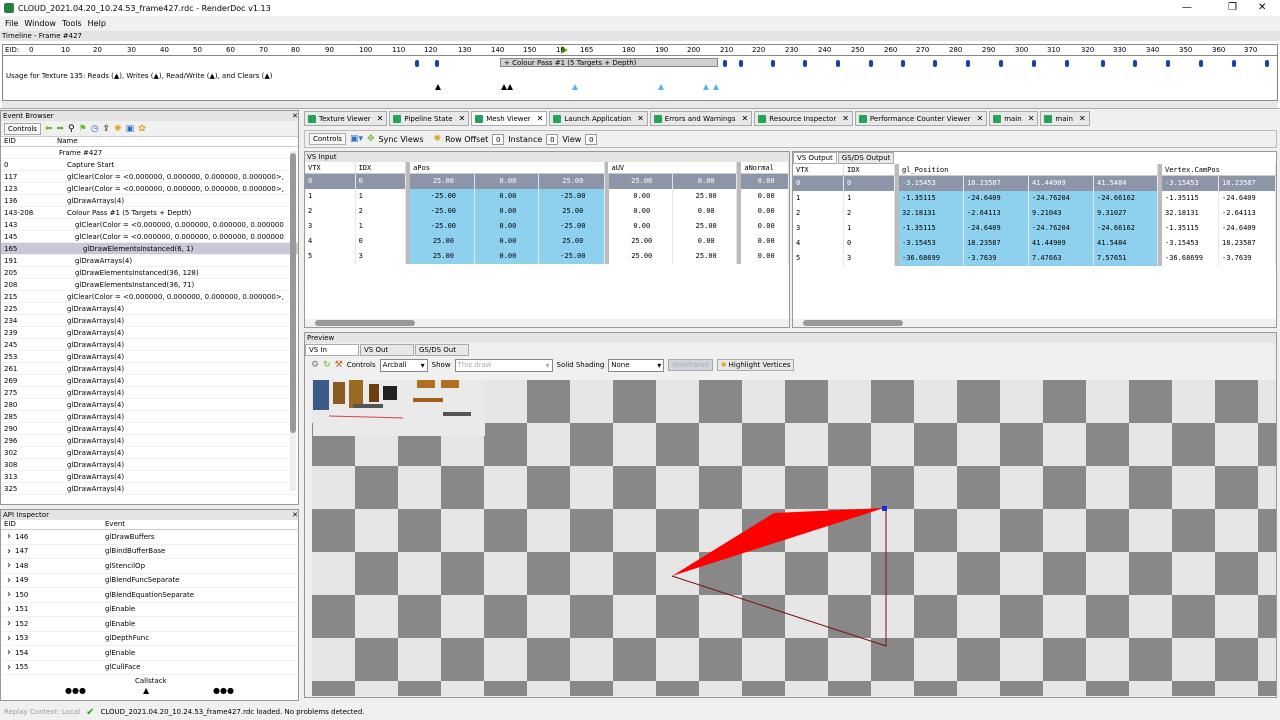  I want to click on menu-help: Help, so click(97, 23).